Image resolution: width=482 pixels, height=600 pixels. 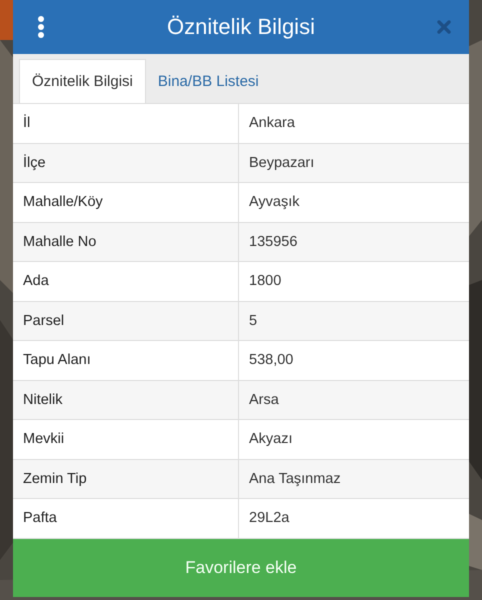 I want to click on menu-icon, so click(x=41, y=27).